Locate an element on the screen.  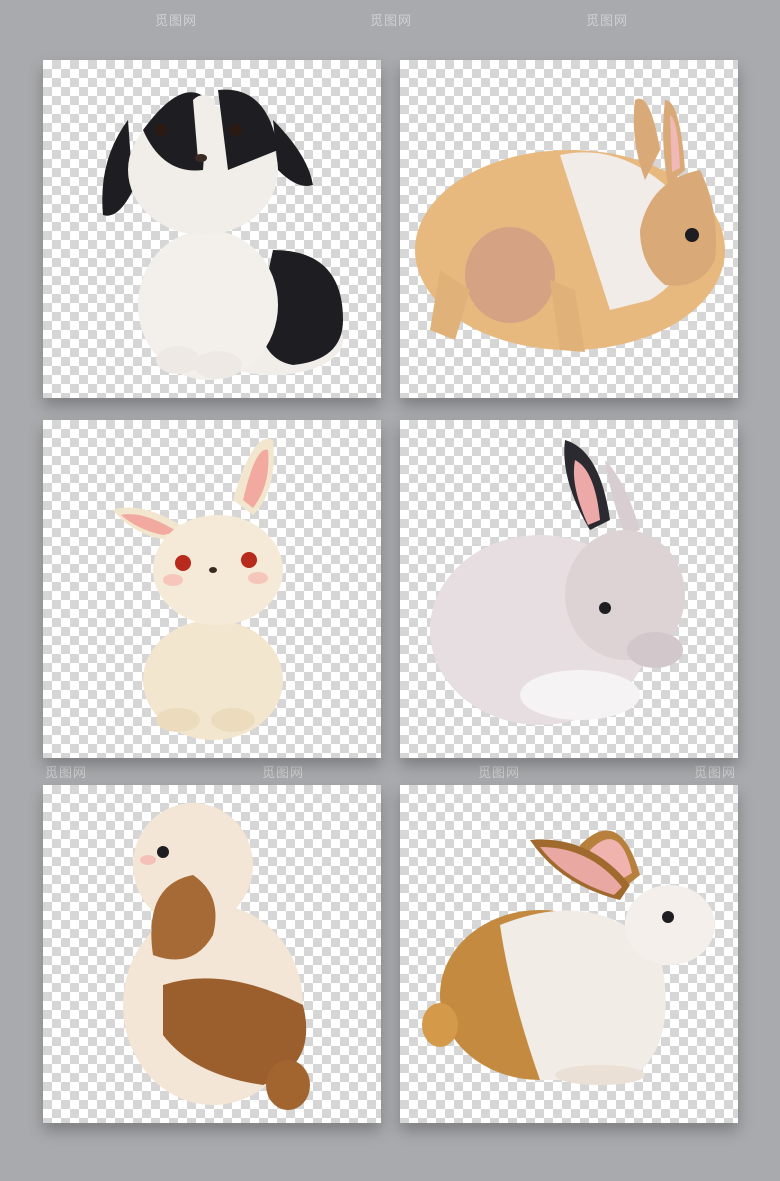
rabbit-black-white-sitting-icon is located at coordinates (222, 234).